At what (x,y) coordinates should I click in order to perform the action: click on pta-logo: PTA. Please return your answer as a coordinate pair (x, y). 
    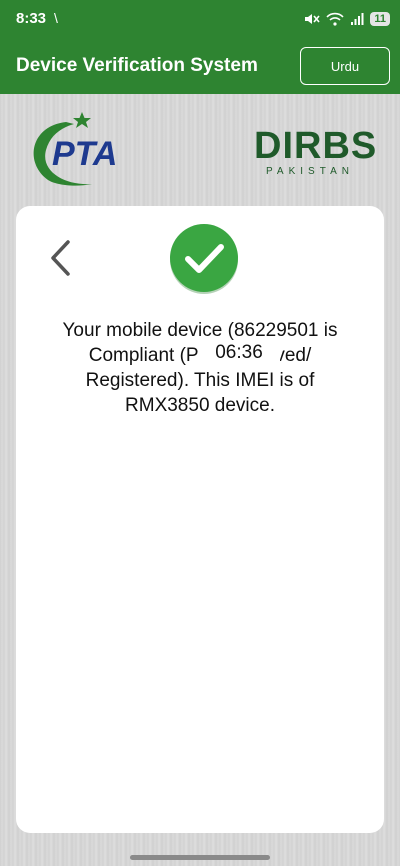
    Looking at the image, I should click on (75, 149).